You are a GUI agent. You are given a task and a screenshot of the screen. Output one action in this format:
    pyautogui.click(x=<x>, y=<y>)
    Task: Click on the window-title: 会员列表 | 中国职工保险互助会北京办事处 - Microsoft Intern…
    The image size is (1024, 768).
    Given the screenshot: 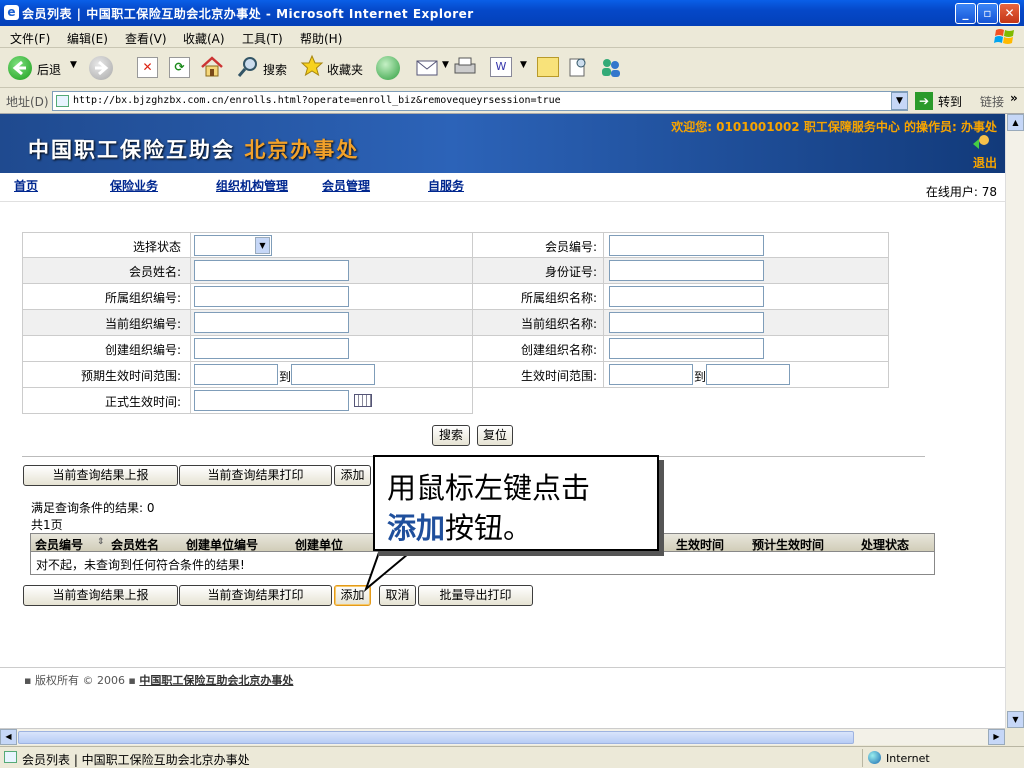 What is the action you would take?
    pyautogui.click(x=248, y=14)
    